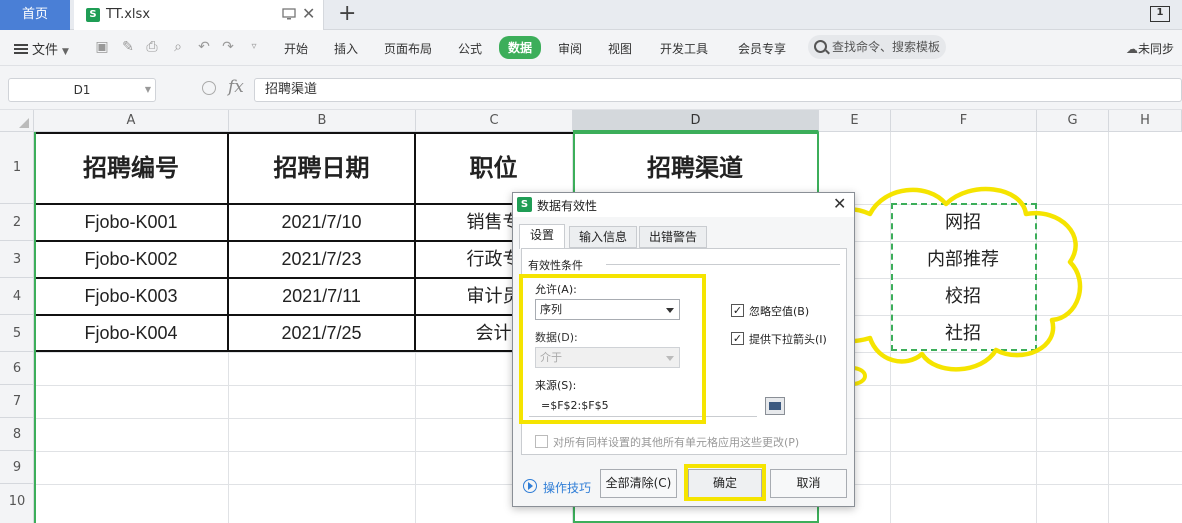 Image resolution: width=1182 pixels, height=523 pixels. What do you see at coordinates (17, 401) in the screenshot?
I see `row-header-7: 7` at bounding box center [17, 401].